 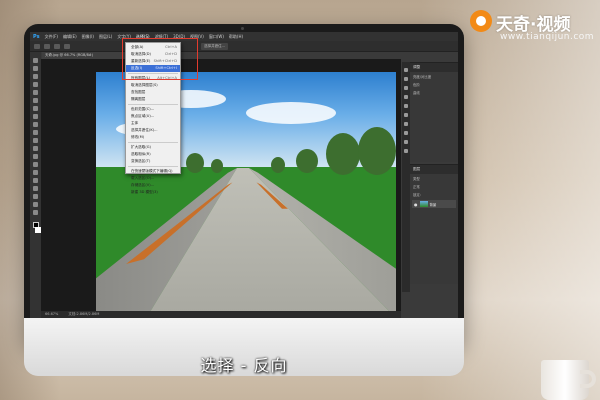 I want to click on zoom-tool-icon, so click(x=35, y=212).